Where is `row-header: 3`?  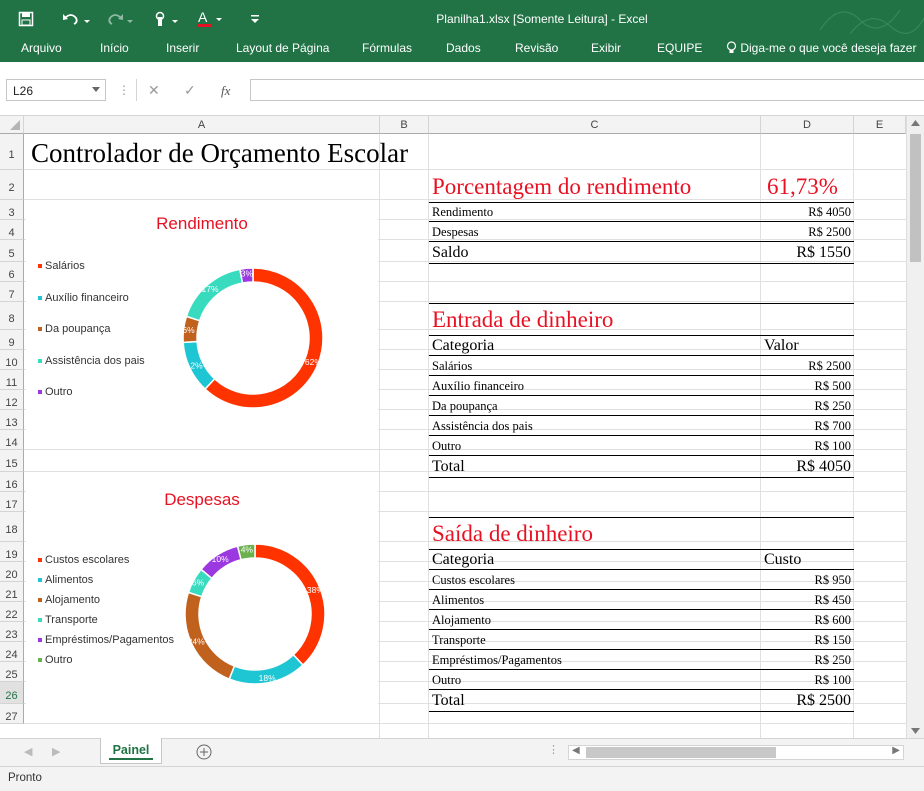 row-header: 3 is located at coordinates (12, 210).